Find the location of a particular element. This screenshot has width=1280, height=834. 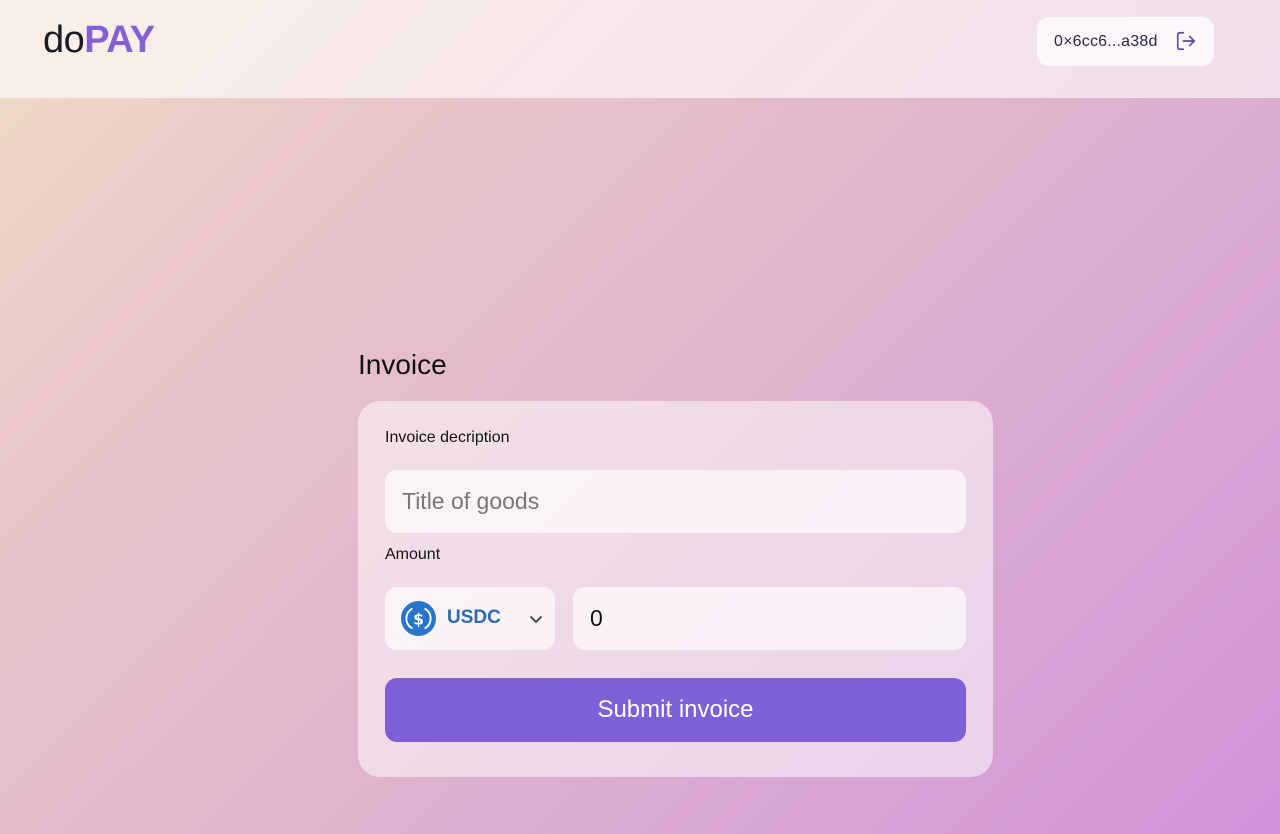

app-logo: doPAY is located at coordinates (99, 40).